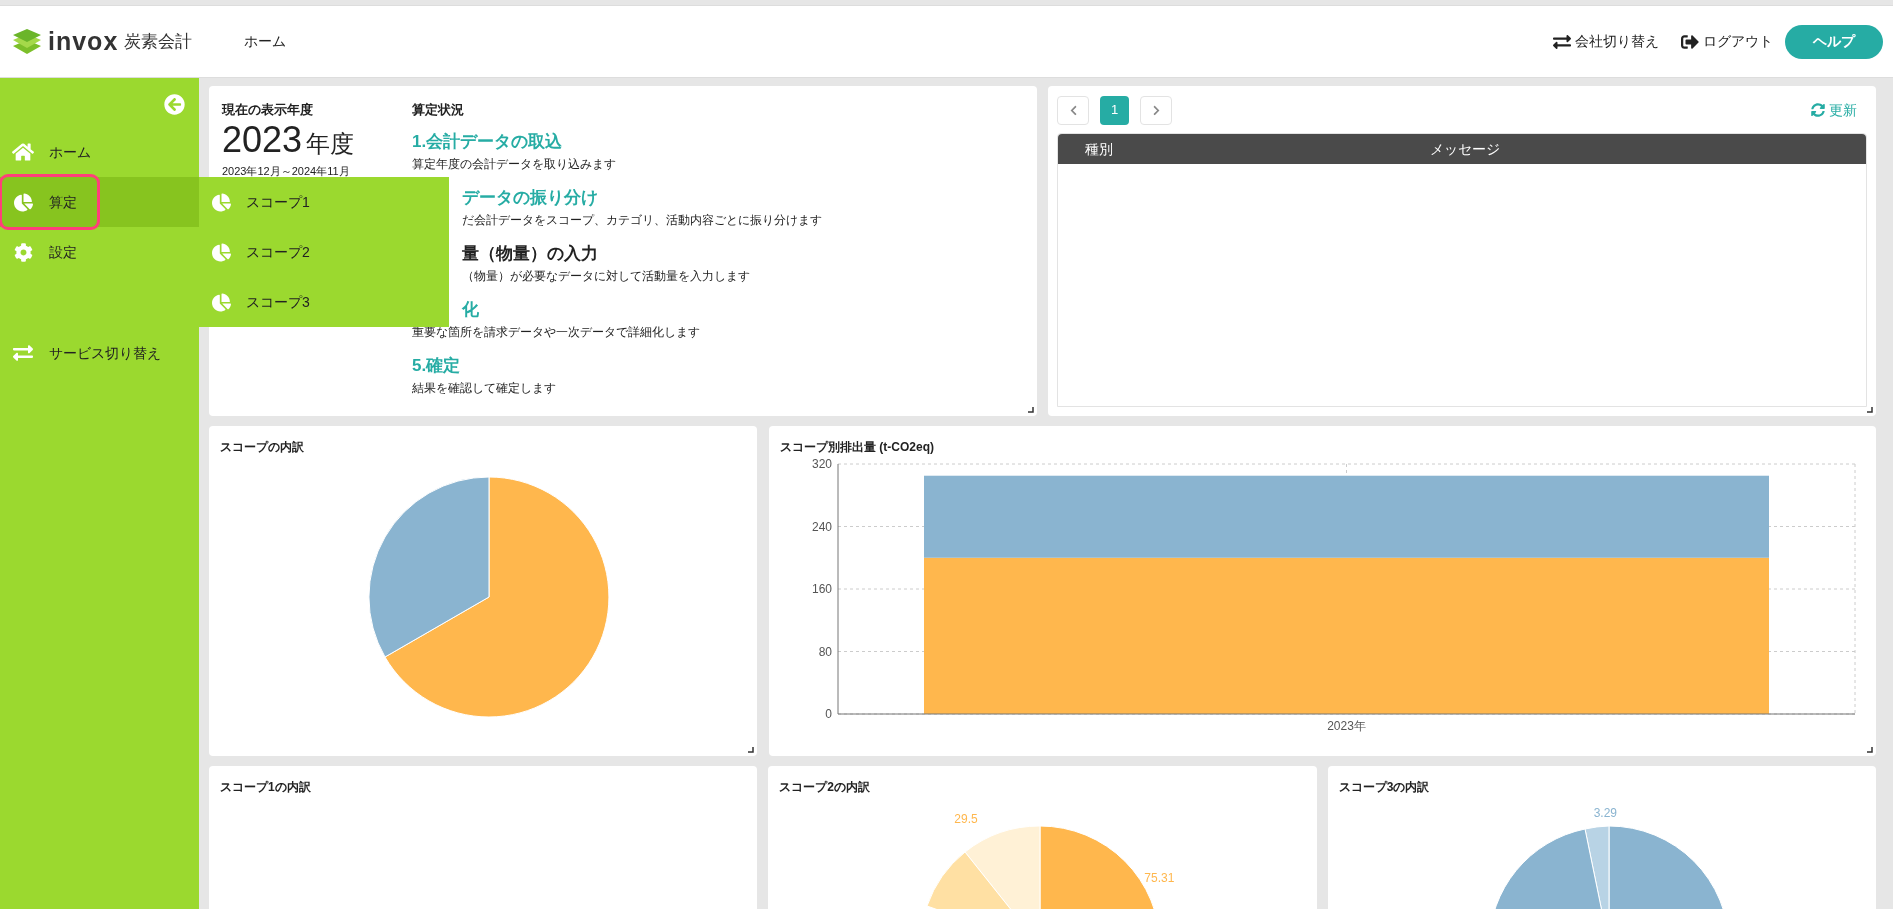  Describe the element at coordinates (99, 152) in the screenshot. I see `sidebar-item: ホーム` at that location.